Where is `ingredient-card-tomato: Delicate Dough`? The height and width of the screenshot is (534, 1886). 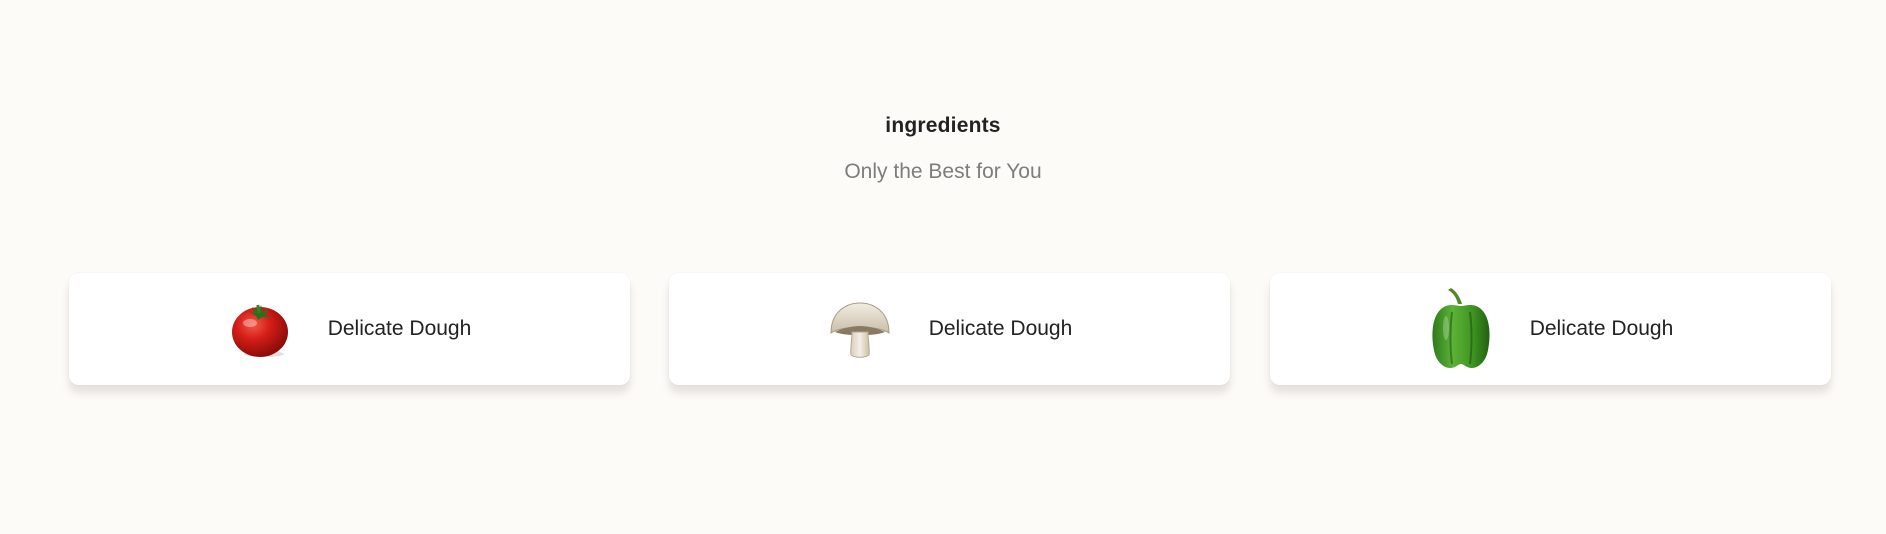
ingredient-card-tomato: Delicate Dough is located at coordinates (349, 329).